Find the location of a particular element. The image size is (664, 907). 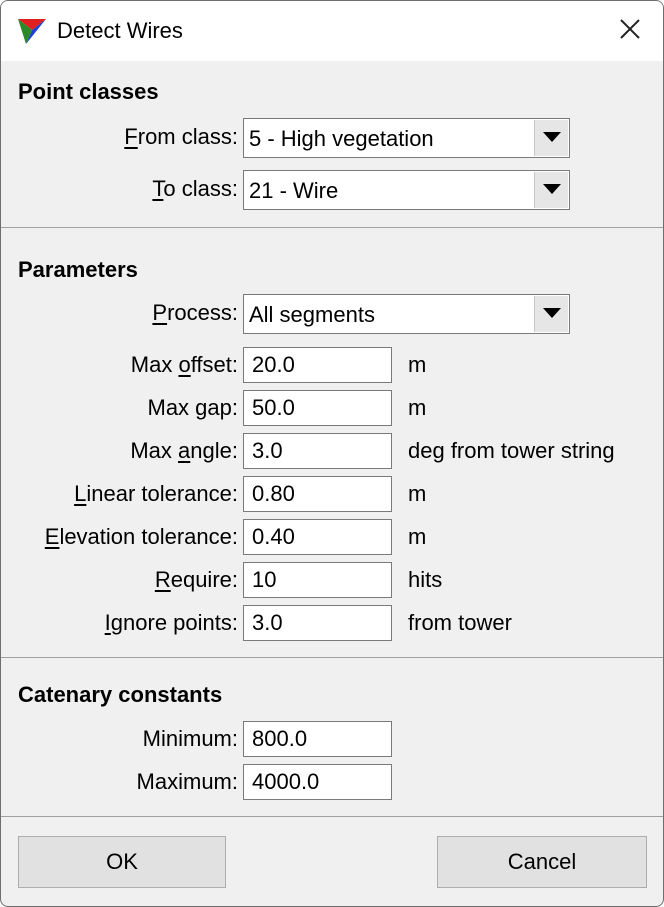

max-offset-label-text: ffset: is located at coordinates (214, 364).